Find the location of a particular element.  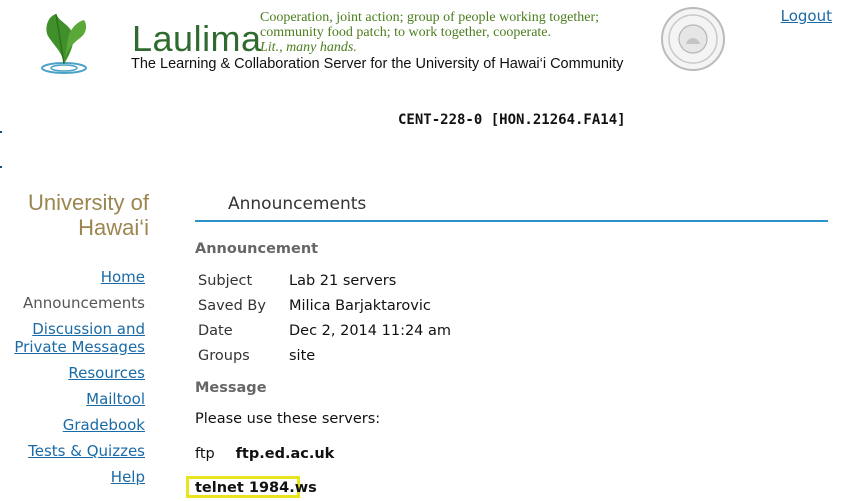

server-protocol: telnet is located at coordinates (222, 488).